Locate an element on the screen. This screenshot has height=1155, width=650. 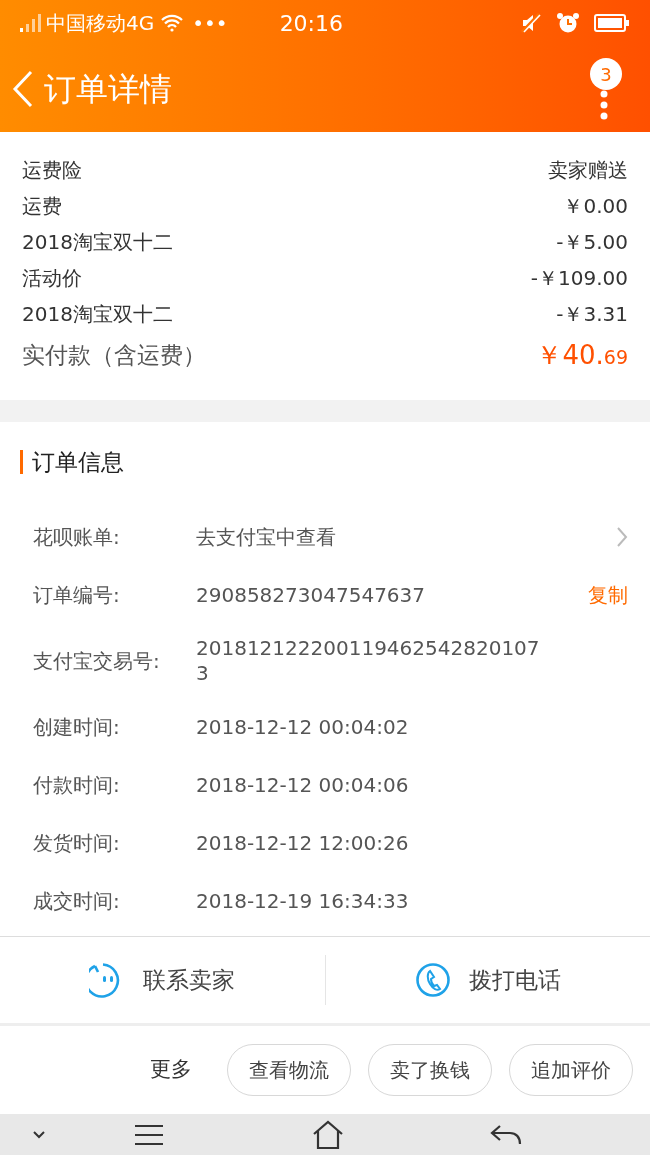
info-label: 订单编号: is located at coordinates (76, 595).